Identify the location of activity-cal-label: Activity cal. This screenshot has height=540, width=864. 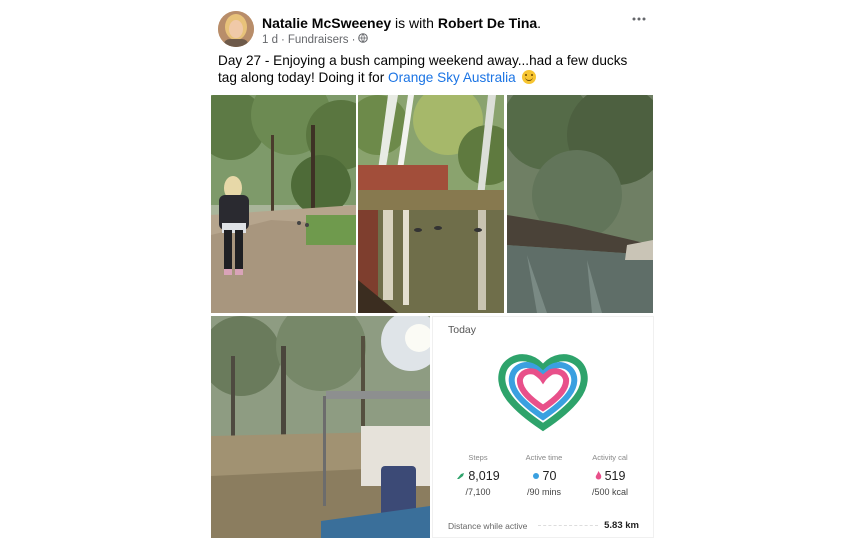
(610, 457).